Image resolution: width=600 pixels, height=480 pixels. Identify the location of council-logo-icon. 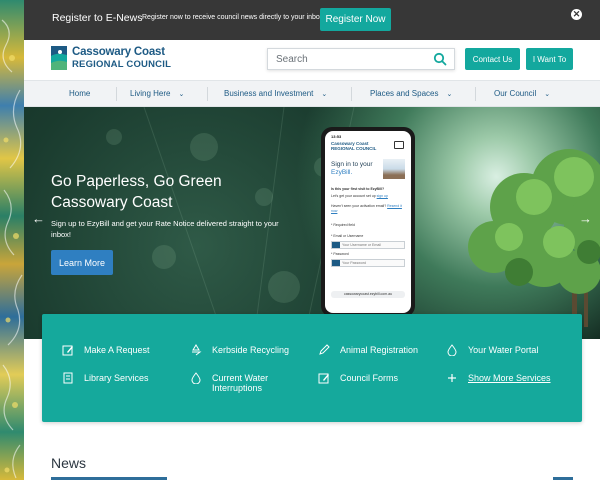
(59, 58).